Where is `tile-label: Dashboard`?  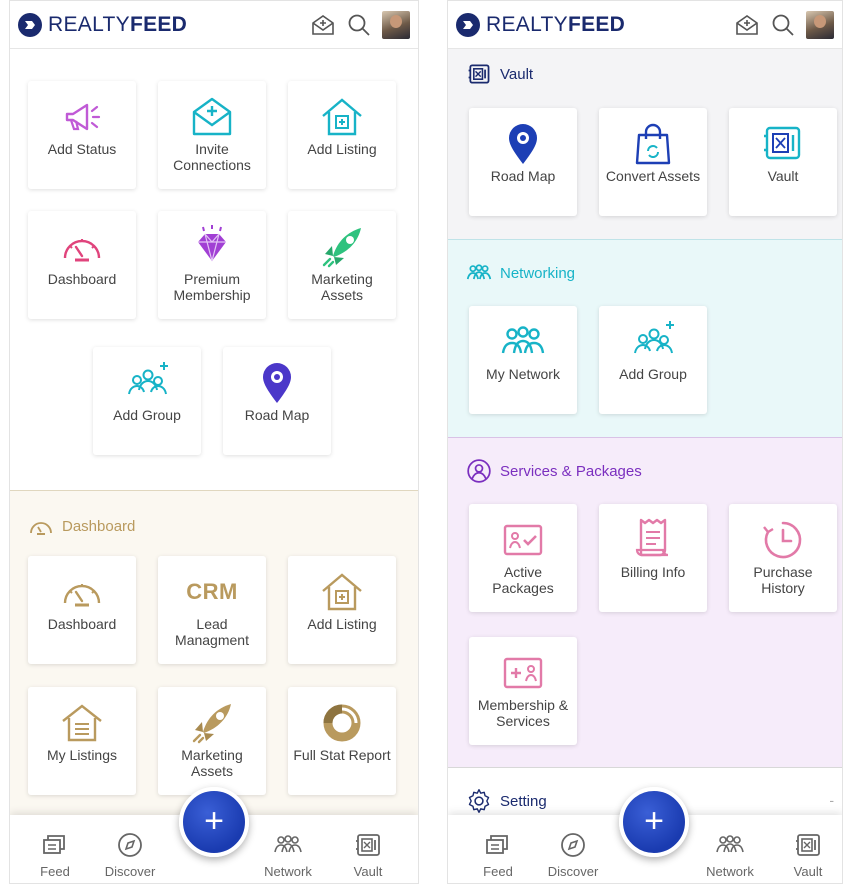 tile-label: Dashboard is located at coordinates (82, 624).